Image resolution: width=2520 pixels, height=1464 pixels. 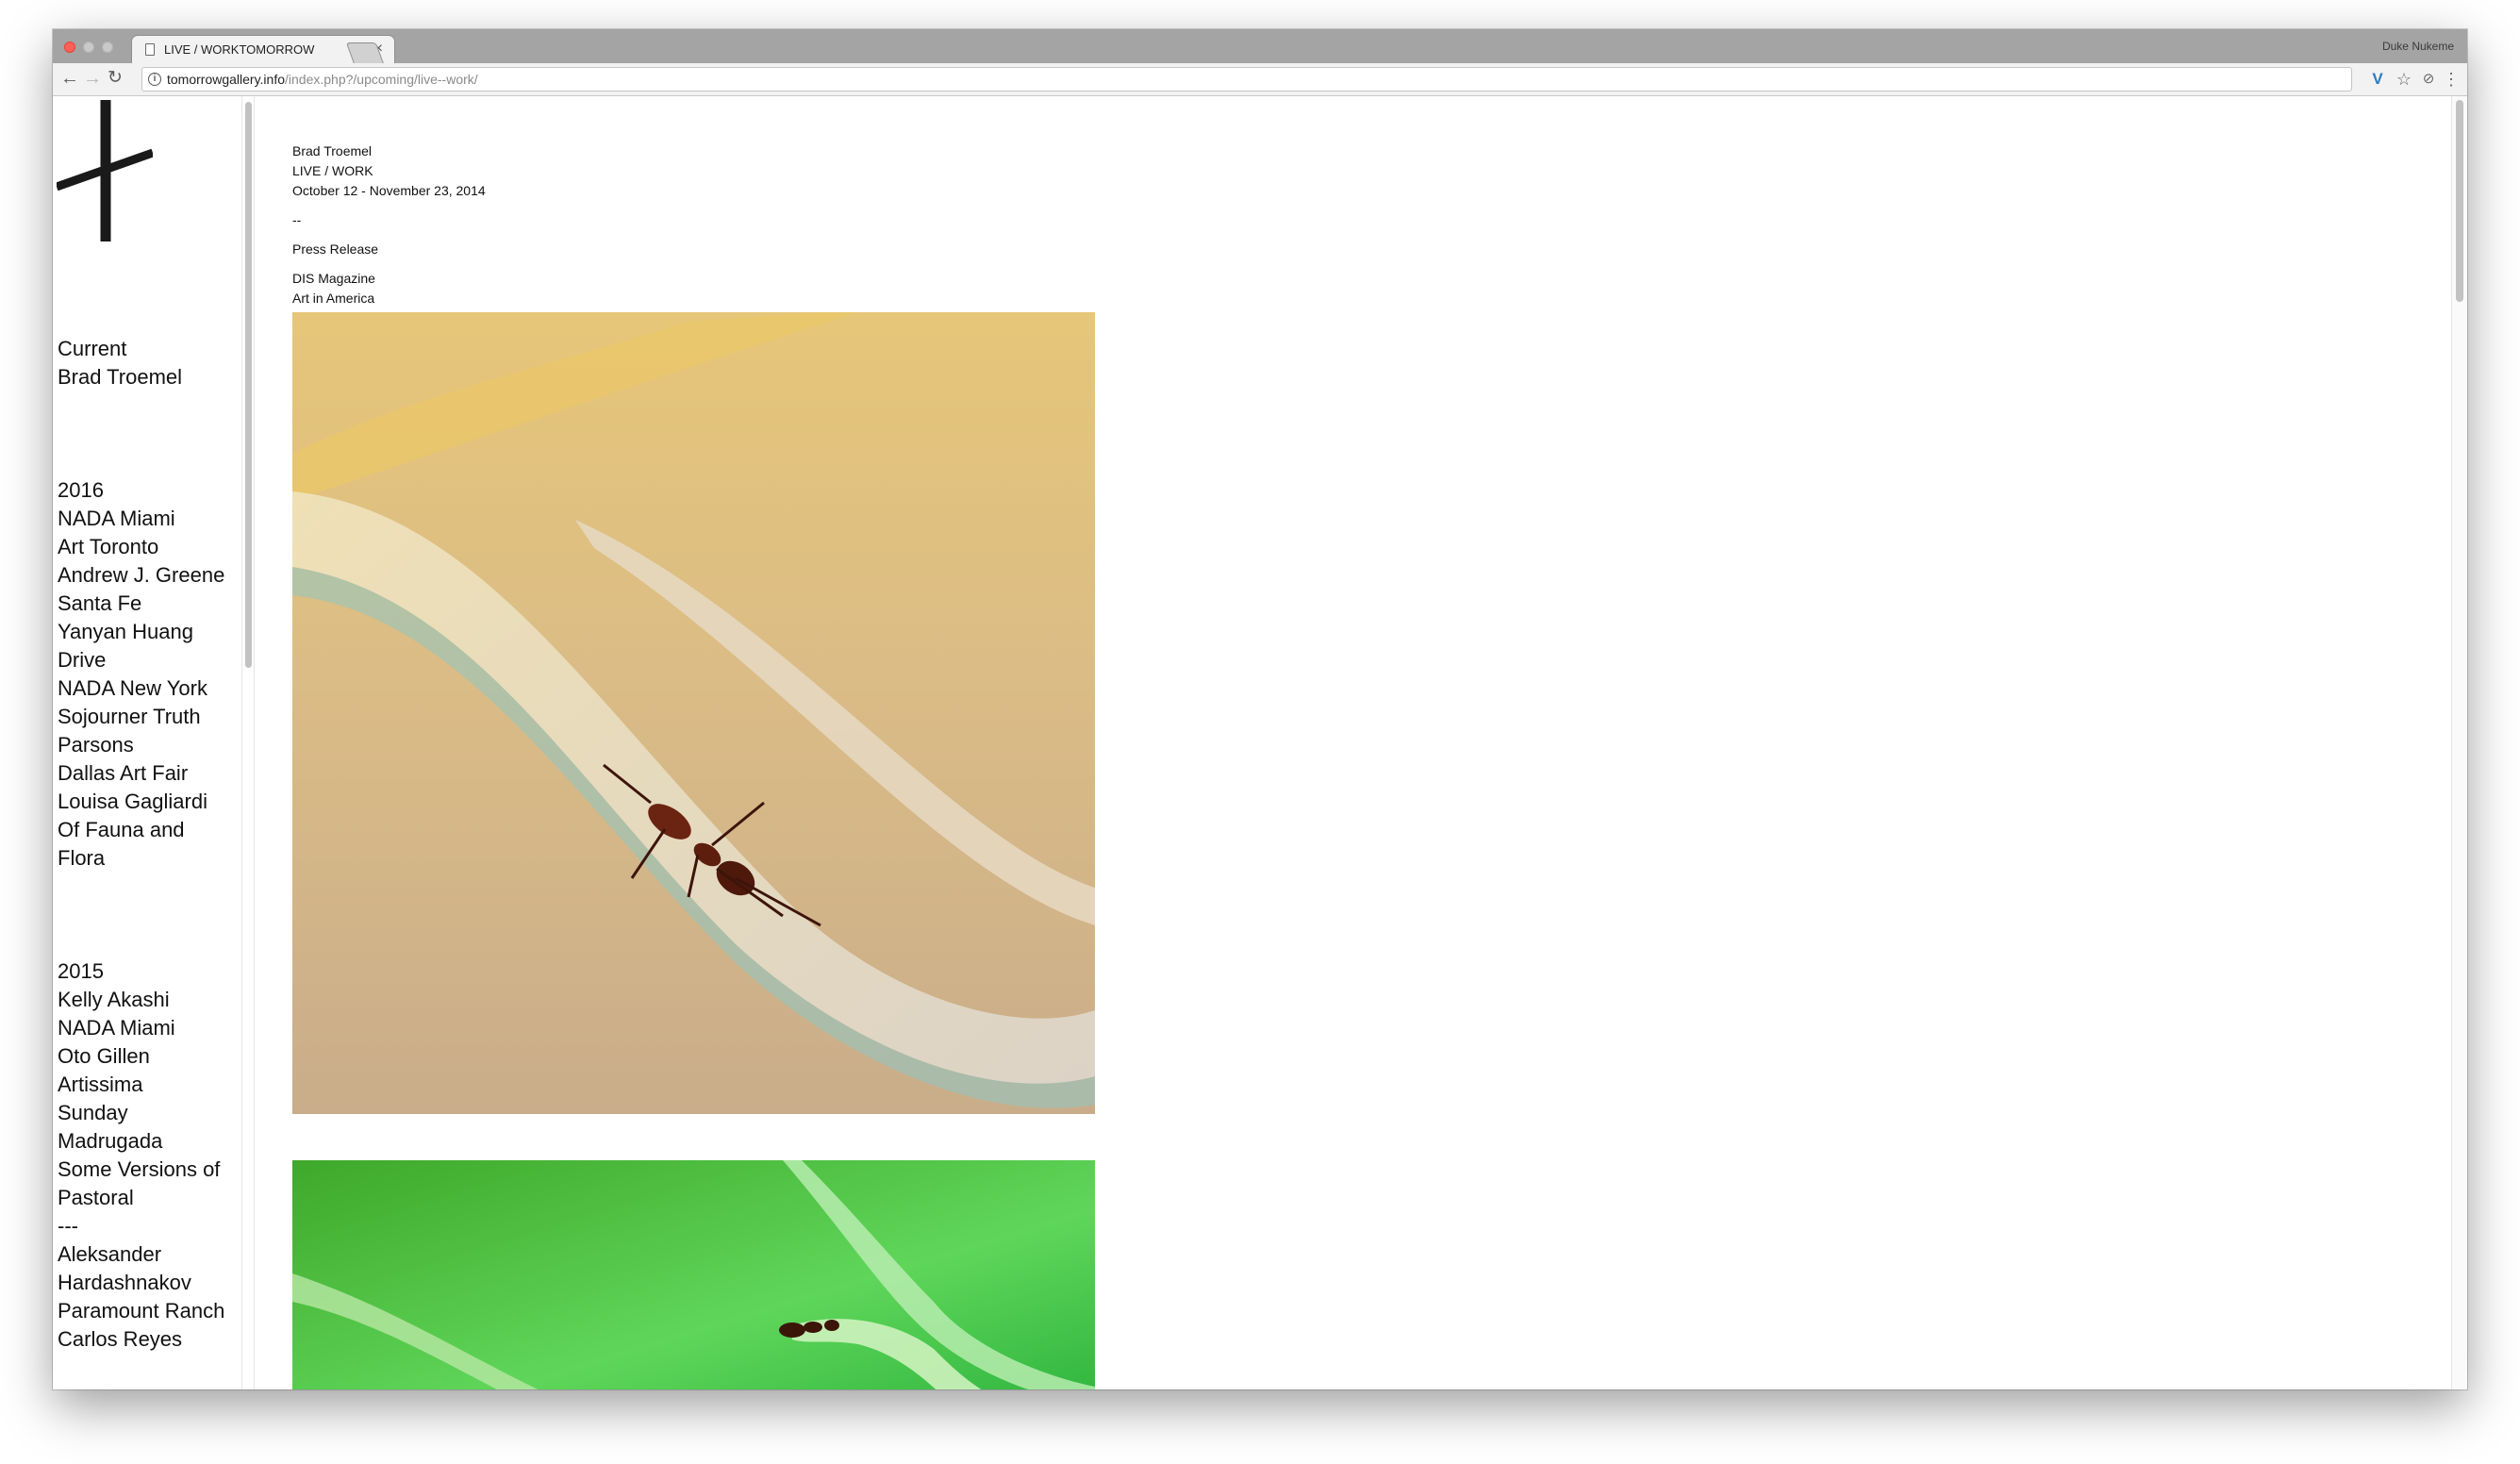 I want to click on exhibition-title: LIVE / WORK, so click(x=332, y=170).